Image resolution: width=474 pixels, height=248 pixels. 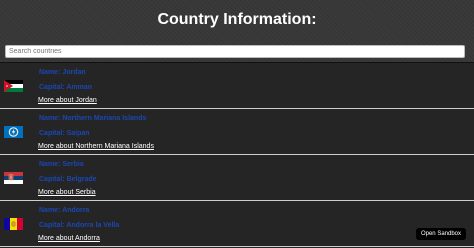 What do you see at coordinates (96, 146) in the screenshot?
I see `more-about-link: More about Northern Mariana Islands` at bounding box center [96, 146].